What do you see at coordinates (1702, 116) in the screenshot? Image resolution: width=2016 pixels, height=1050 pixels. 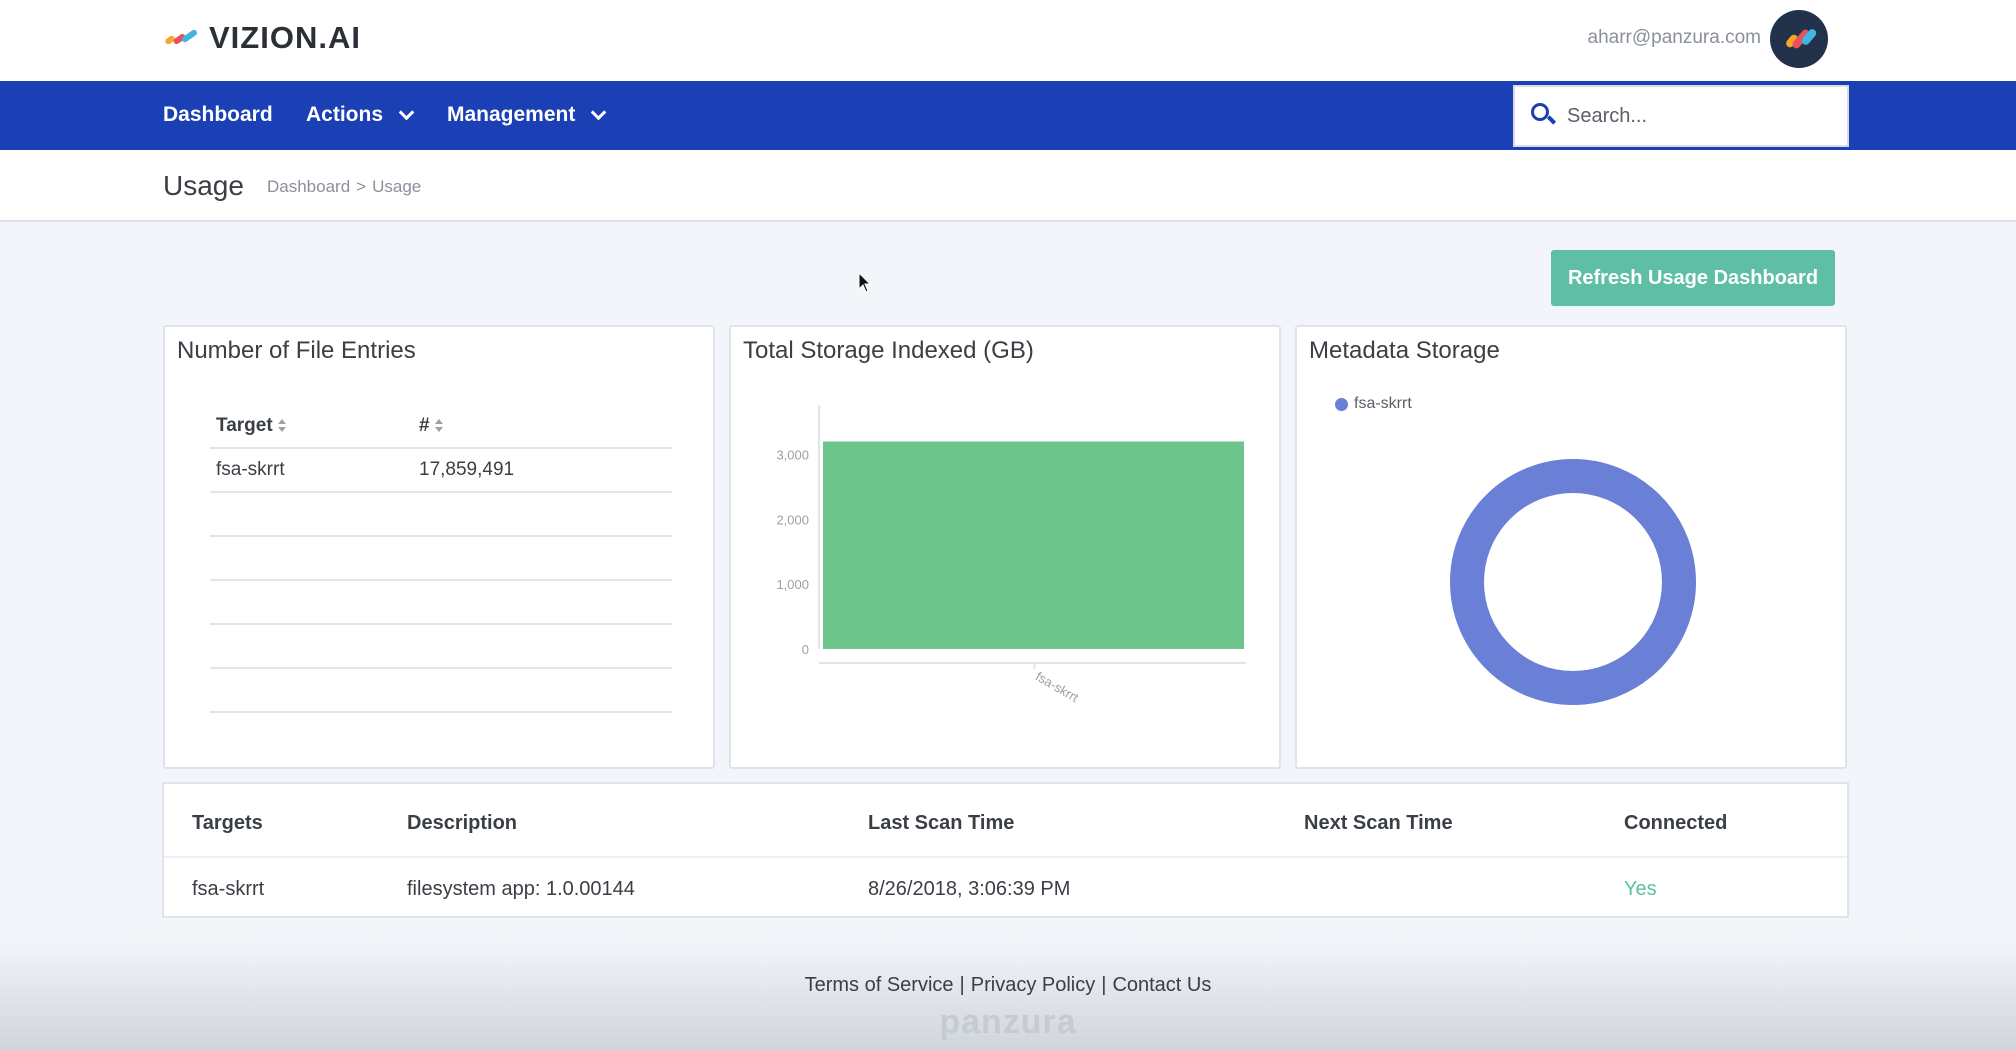 I see `search-input` at bounding box center [1702, 116].